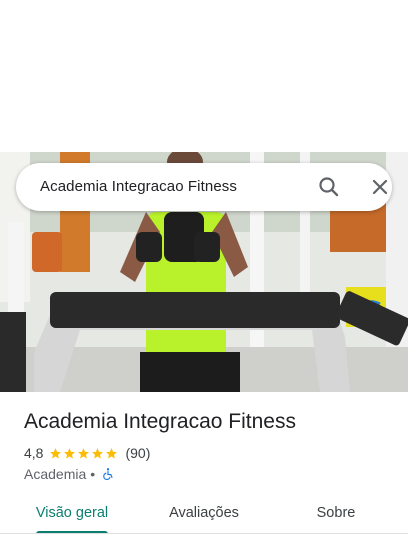 The image size is (408, 544). Describe the element at coordinates (380, 187) in the screenshot. I see `close-icon` at that location.